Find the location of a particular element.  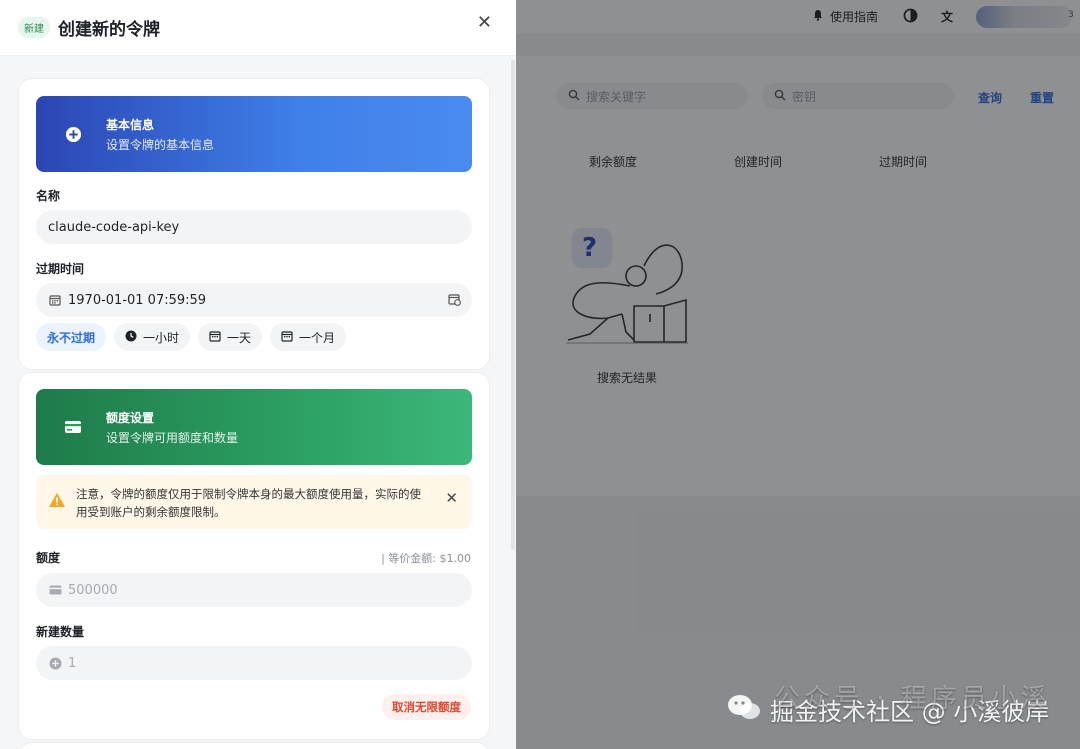

basic-info-subtitle: 设置令牌的基本信息 is located at coordinates (160, 144).